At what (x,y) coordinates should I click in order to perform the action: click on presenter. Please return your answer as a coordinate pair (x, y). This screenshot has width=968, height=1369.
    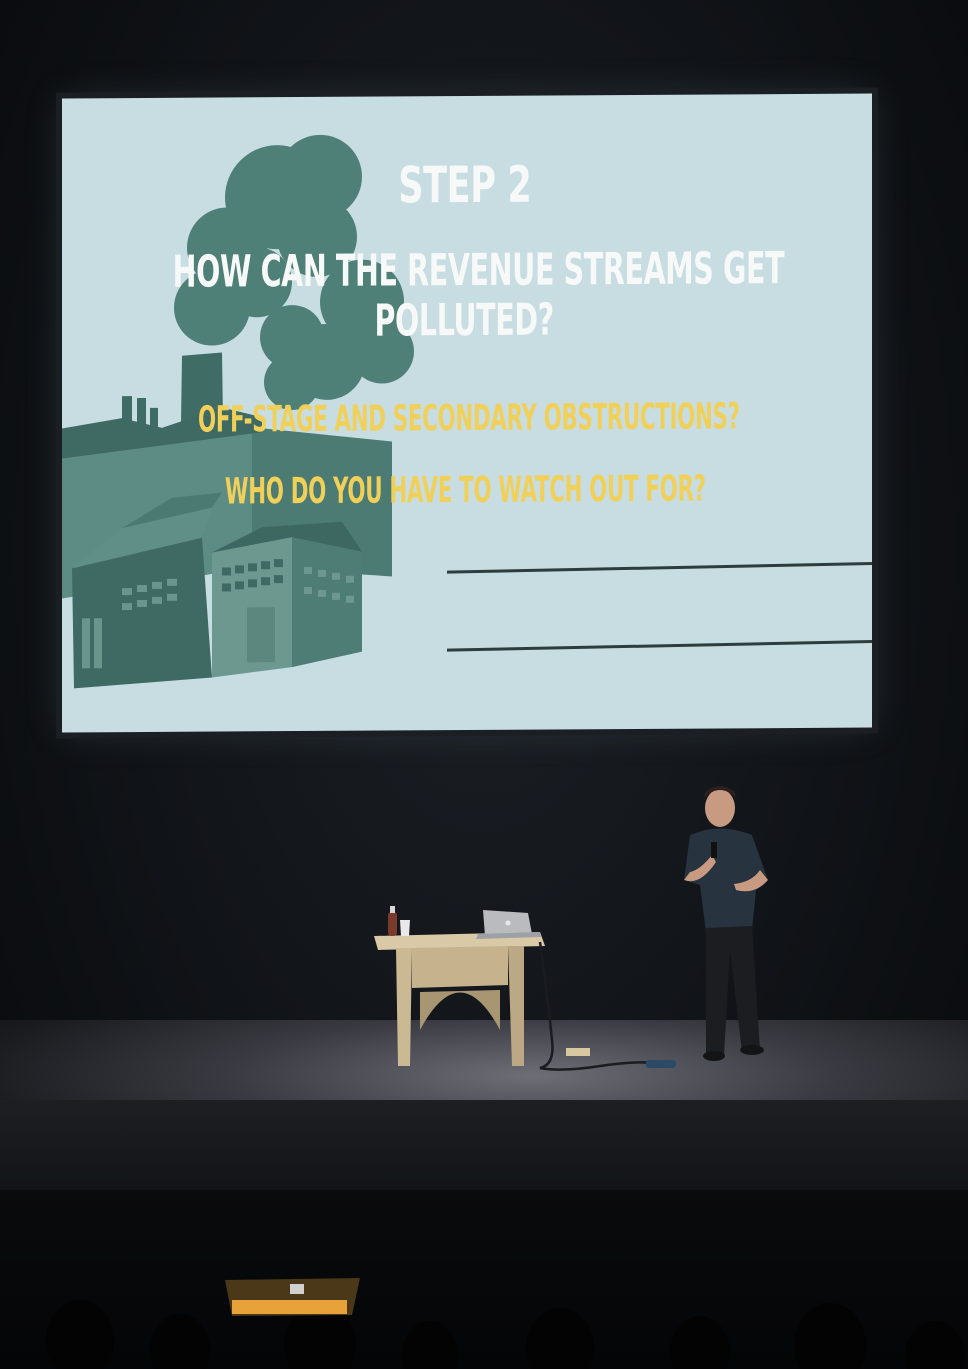
    Looking at the image, I should click on (726, 923).